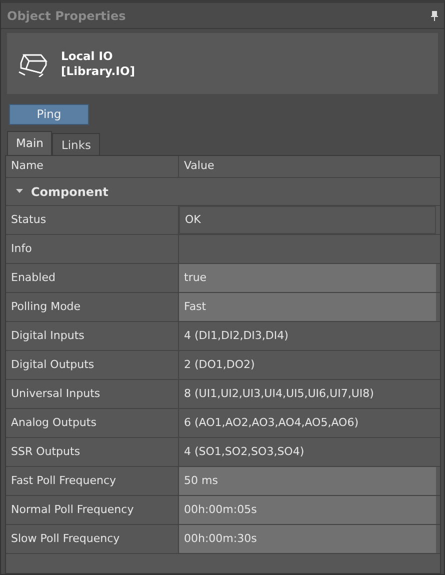 The width and height of the screenshot is (445, 575). I want to click on panel-title: Object Properties, so click(66, 16).